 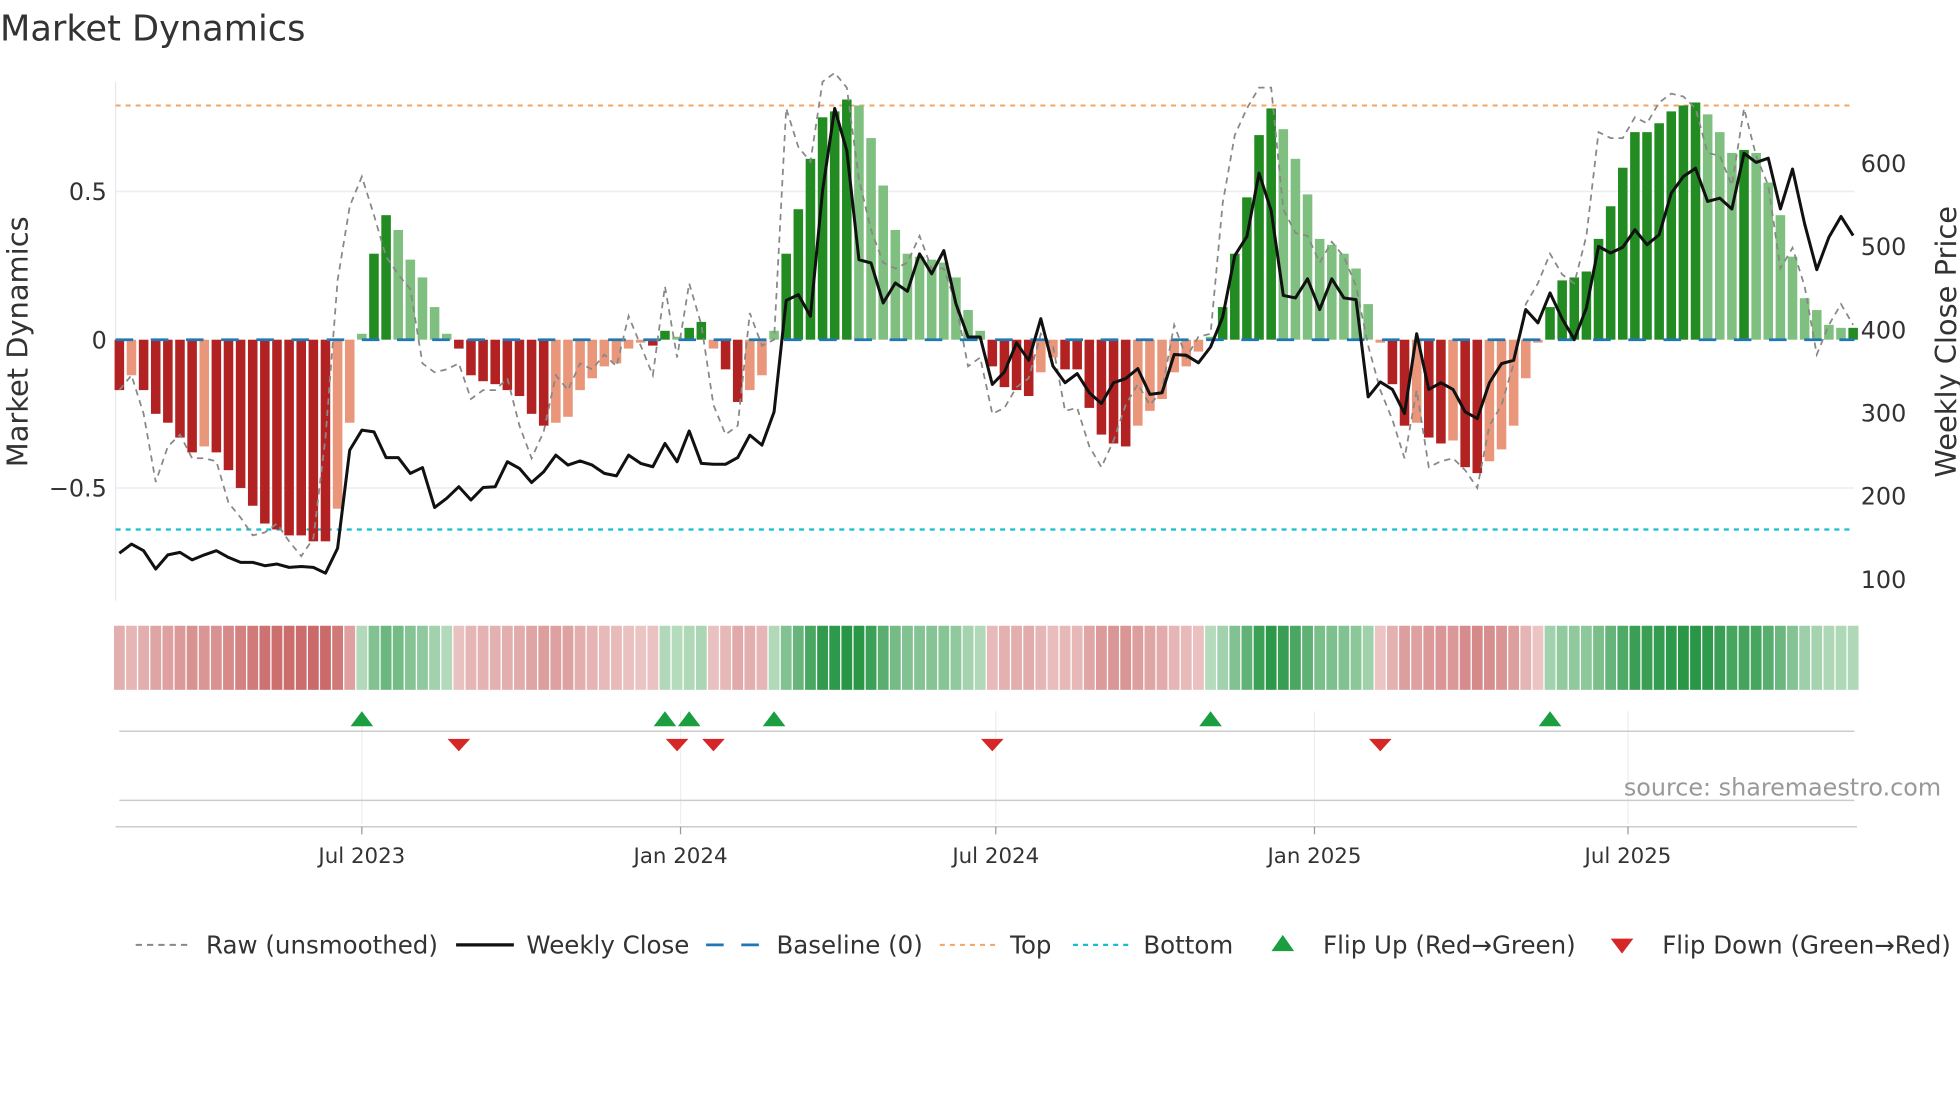 What do you see at coordinates (607, 945) in the screenshot?
I see `legend-label: Weekly Close` at bounding box center [607, 945].